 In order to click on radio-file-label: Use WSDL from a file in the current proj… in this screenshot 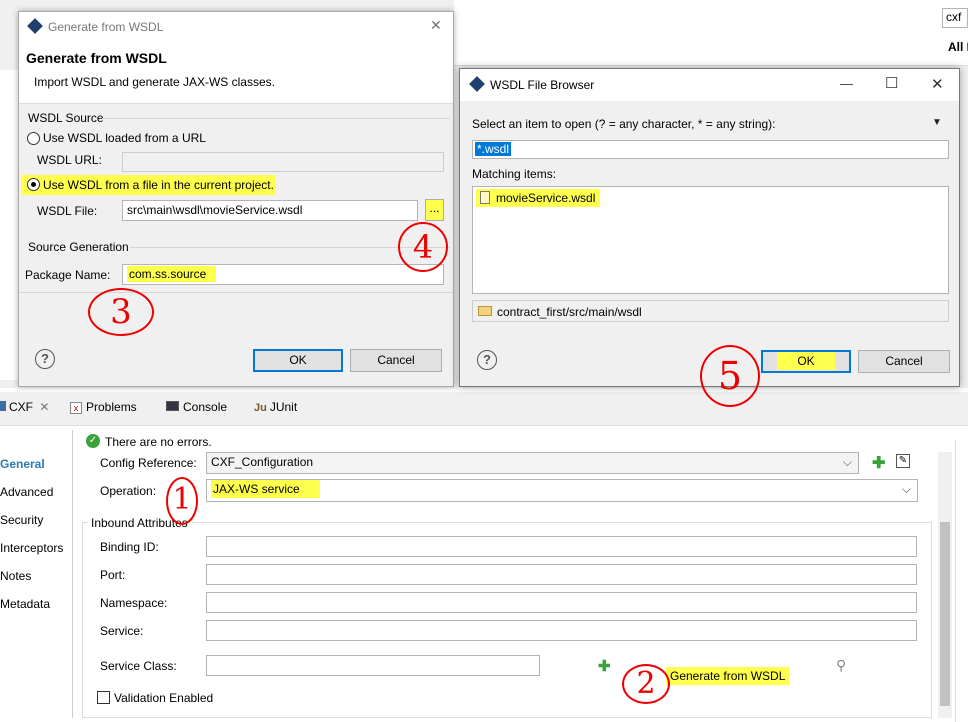, I will do `click(158, 185)`.